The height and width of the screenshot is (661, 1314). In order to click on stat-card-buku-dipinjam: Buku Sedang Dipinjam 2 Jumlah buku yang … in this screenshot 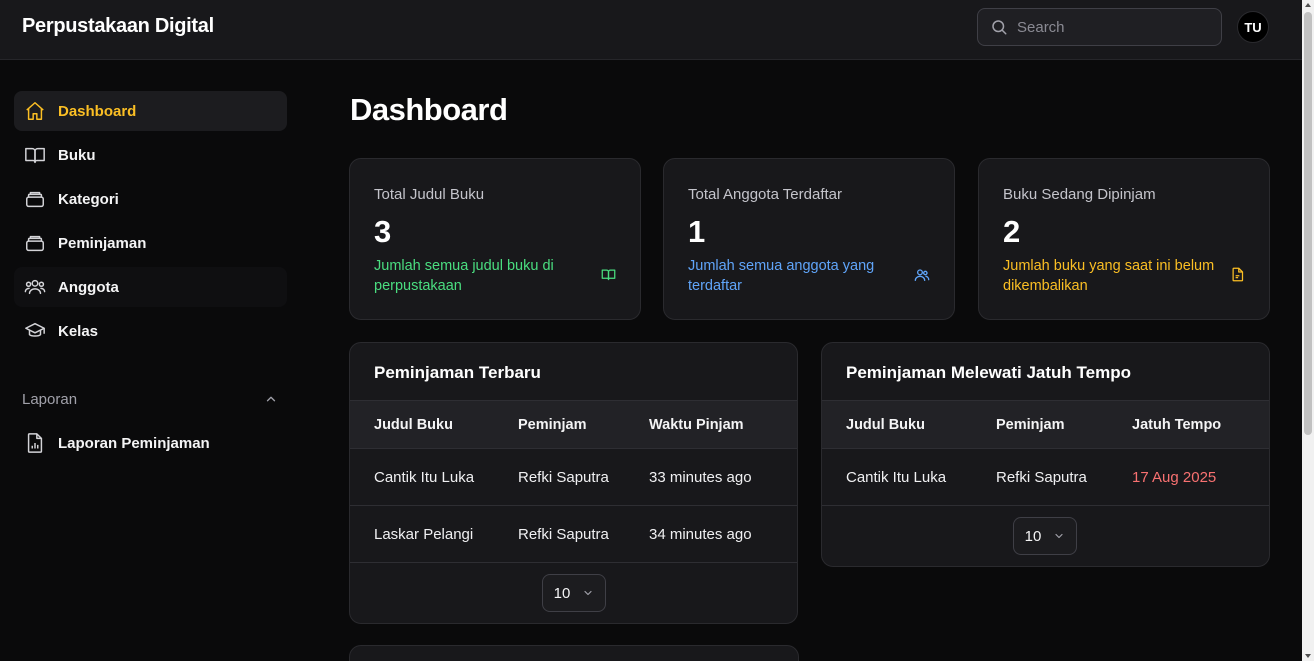, I will do `click(1124, 239)`.